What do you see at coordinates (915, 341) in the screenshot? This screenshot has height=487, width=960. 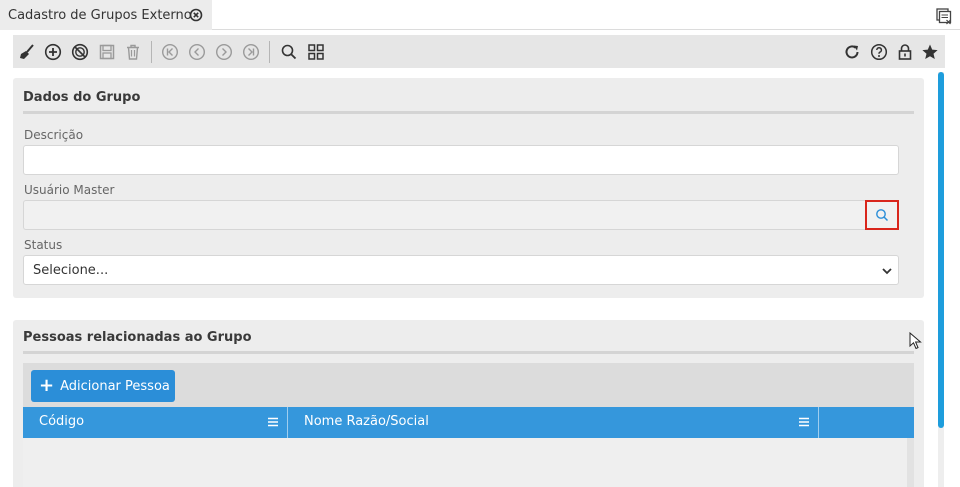 I see `mouse-cursor-icon` at bounding box center [915, 341].